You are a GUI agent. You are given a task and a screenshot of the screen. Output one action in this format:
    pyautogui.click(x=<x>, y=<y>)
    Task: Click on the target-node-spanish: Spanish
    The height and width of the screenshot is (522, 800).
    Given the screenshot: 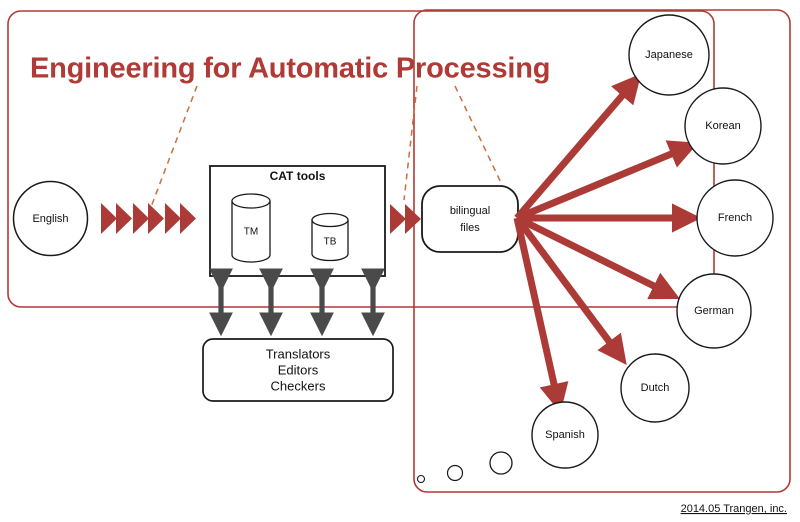 What is the action you would take?
    pyautogui.click(x=565, y=435)
    